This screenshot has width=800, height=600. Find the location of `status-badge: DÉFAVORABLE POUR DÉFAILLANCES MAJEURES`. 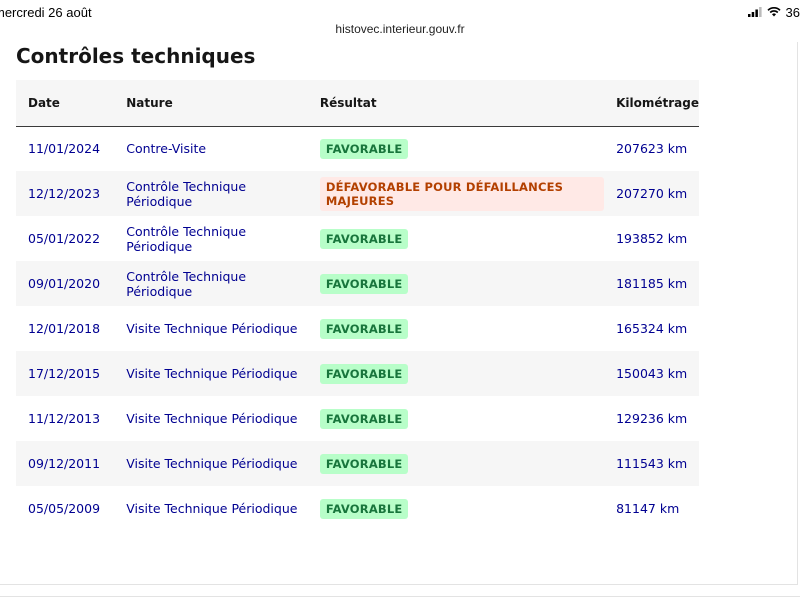

status-badge: DÉFAVORABLE POUR DÉFAILLANCES MAJEURES is located at coordinates (462, 193).